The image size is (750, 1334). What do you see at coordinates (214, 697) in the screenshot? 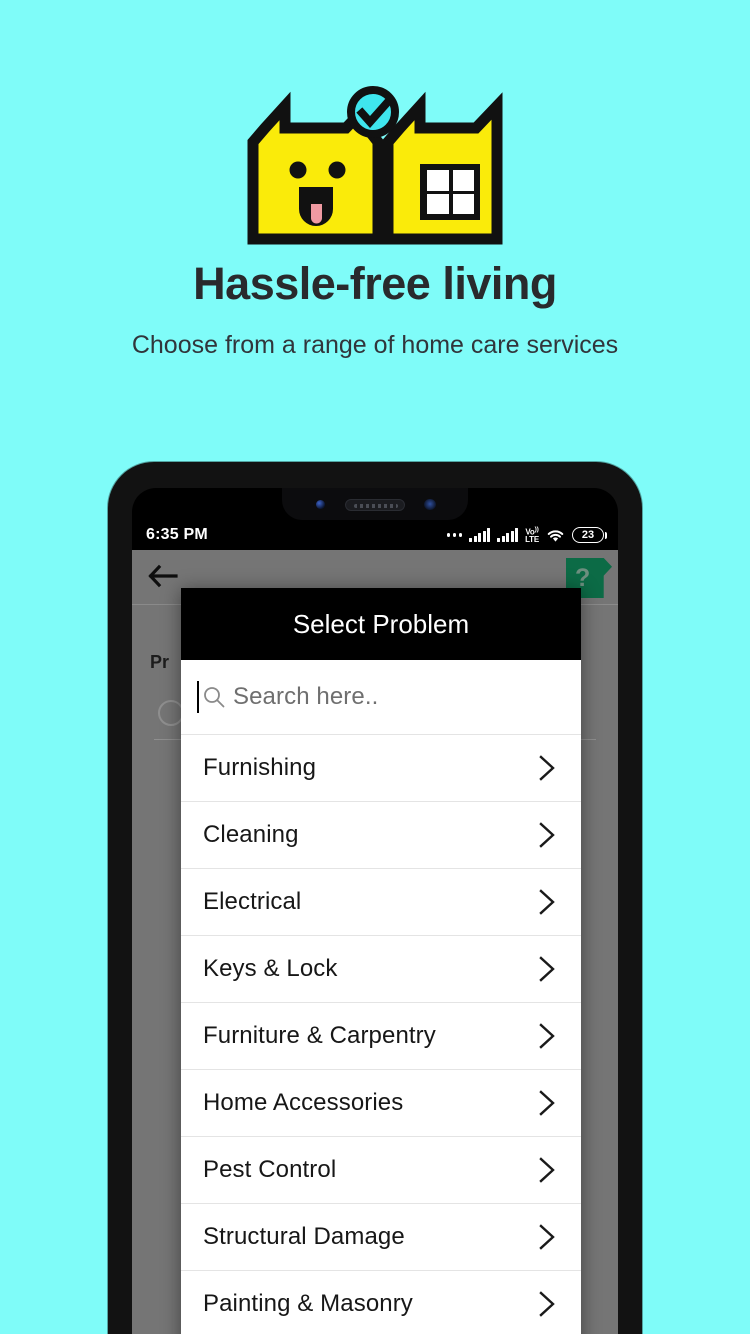
I see `search-icon` at bounding box center [214, 697].